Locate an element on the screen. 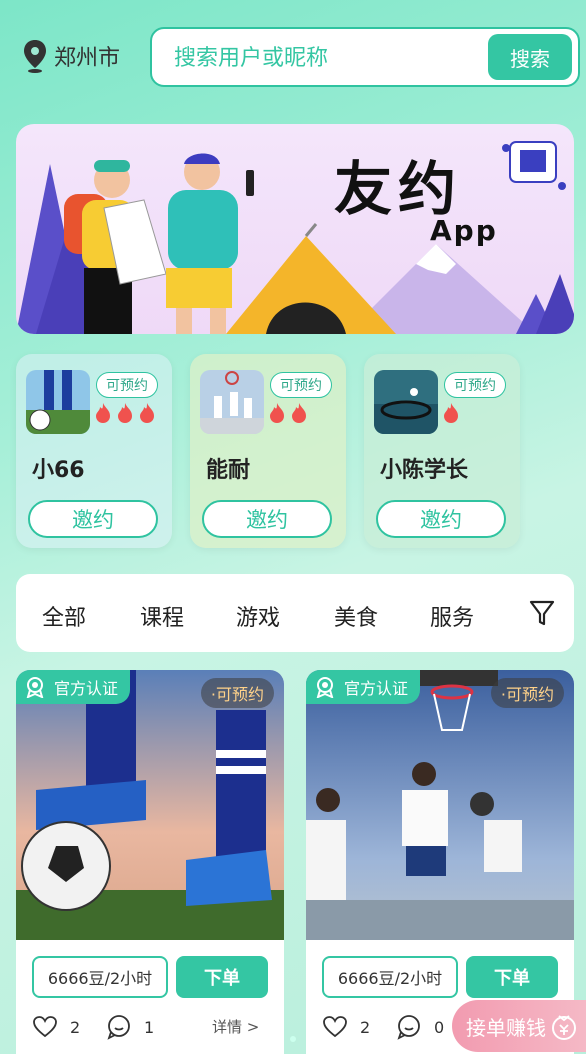  tab-games: 游戏 is located at coordinates (258, 616).